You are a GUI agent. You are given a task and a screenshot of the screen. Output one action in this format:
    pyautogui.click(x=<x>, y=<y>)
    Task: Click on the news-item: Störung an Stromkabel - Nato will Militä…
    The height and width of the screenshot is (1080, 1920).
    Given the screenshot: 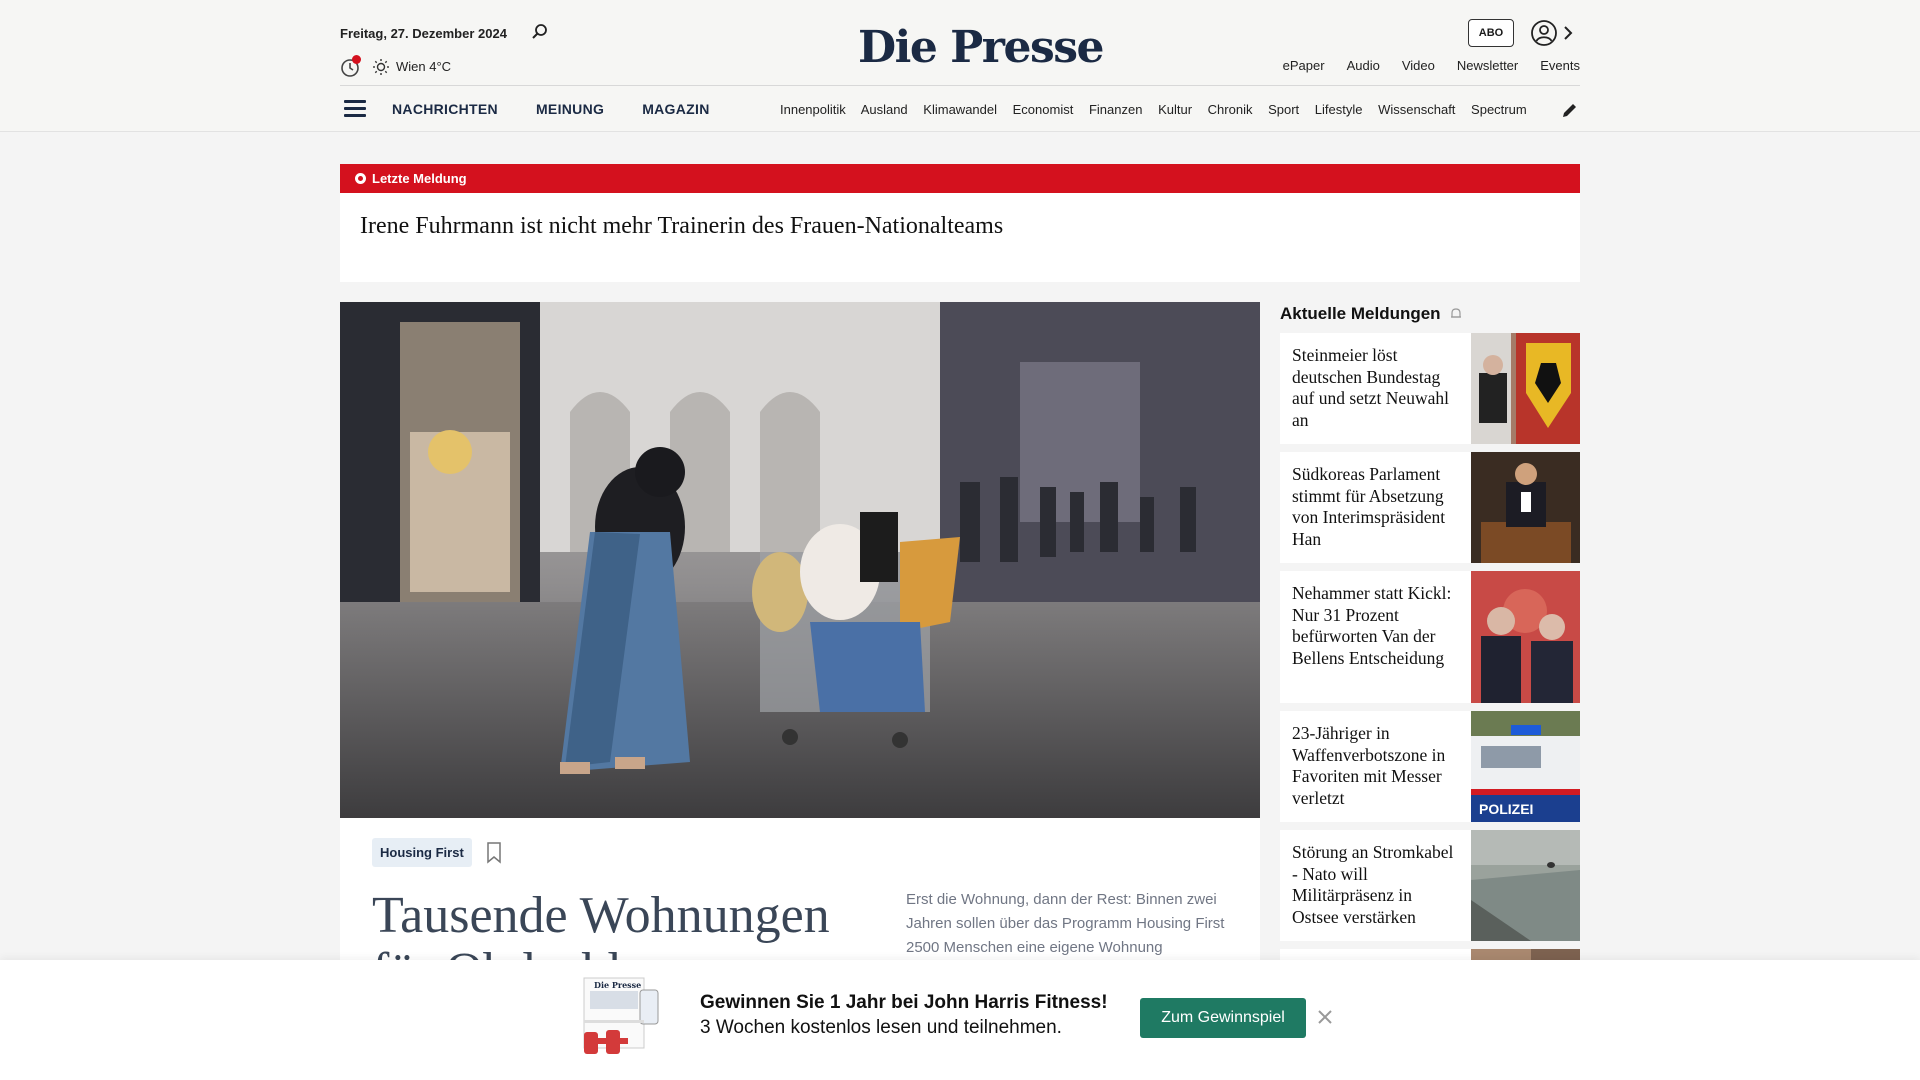 What is the action you would take?
    pyautogui.click(x=1430, y=885)
    